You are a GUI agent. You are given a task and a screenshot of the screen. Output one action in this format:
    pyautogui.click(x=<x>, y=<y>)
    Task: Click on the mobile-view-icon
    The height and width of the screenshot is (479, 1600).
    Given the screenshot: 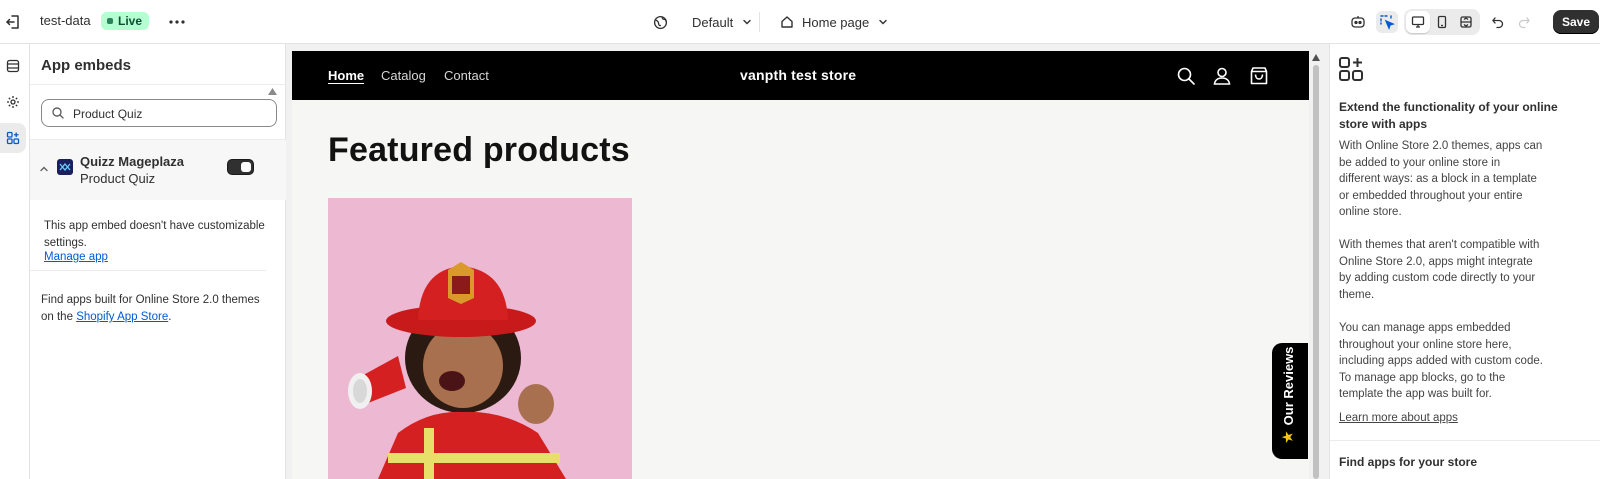 What is the action you would take?
    pyautogui.click(x=1442, y=22)
    